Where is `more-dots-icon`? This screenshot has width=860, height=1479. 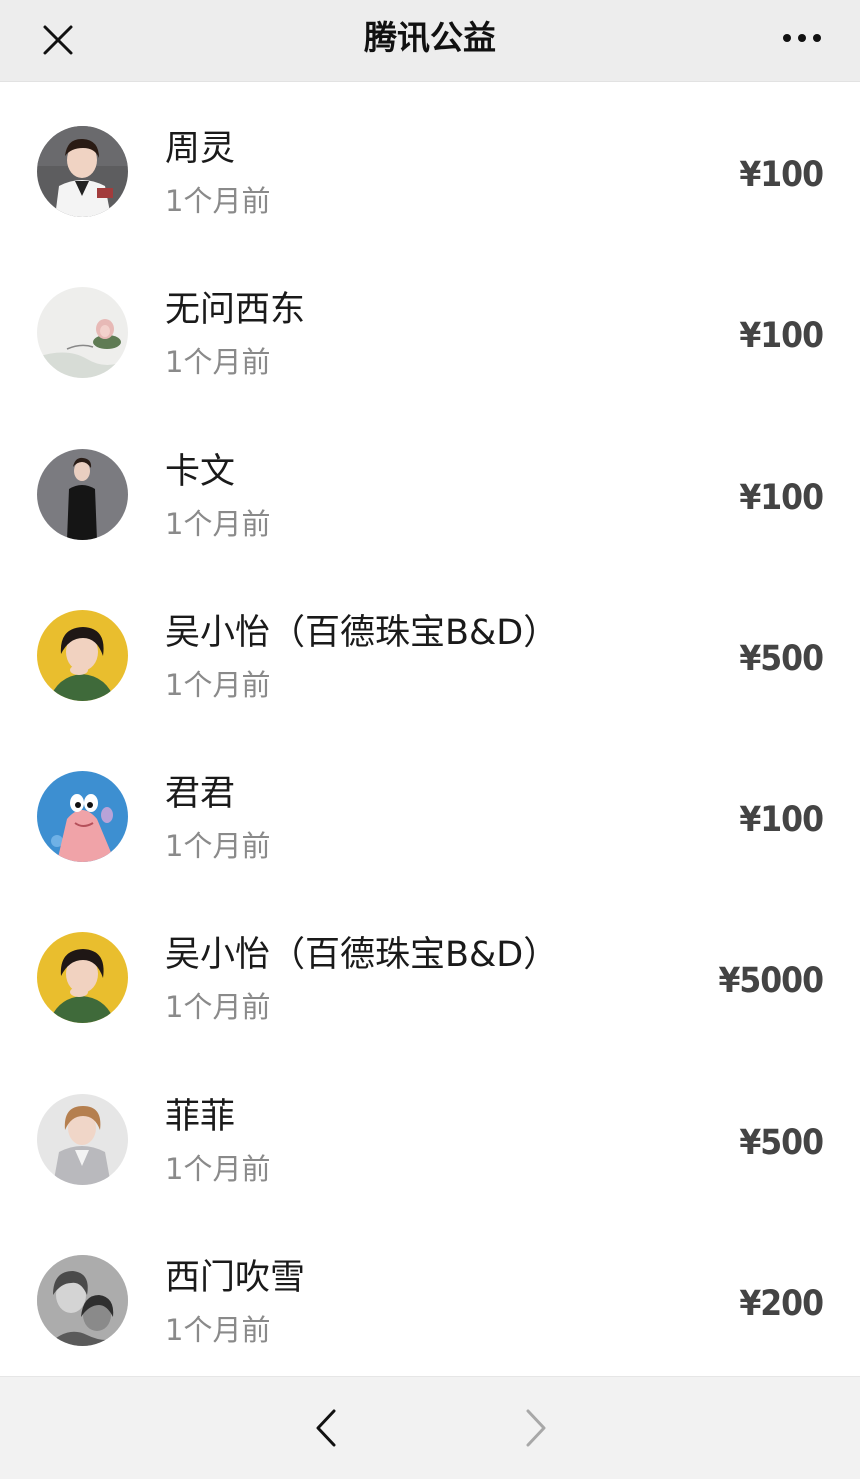 more-dots-icon is located at coordinates (802, 38).